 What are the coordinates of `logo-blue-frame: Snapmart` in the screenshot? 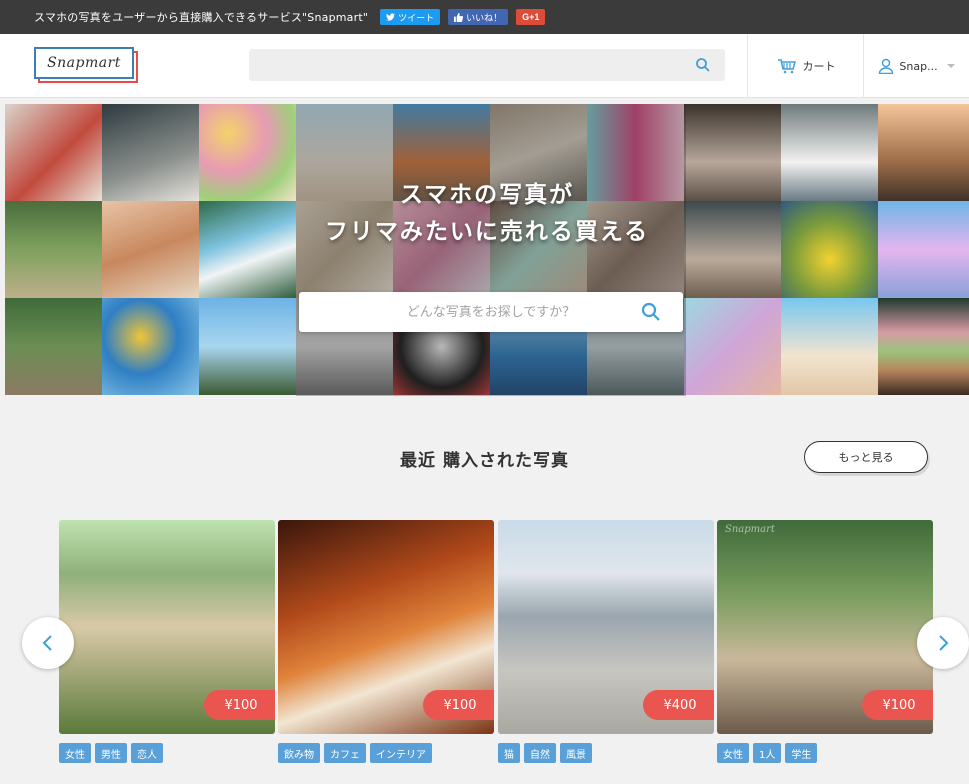 It's located at (84, 63).